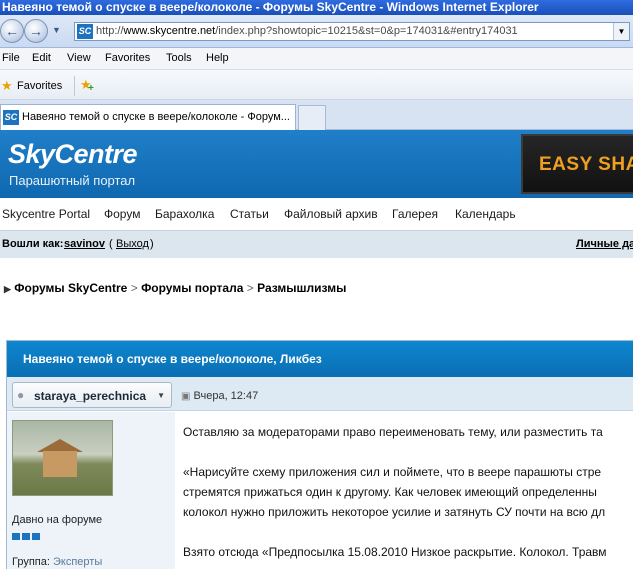 The image size is (633, 569). I want to click on author-info: Давно на форуме Группа: Эксперты, so click(91, 490).